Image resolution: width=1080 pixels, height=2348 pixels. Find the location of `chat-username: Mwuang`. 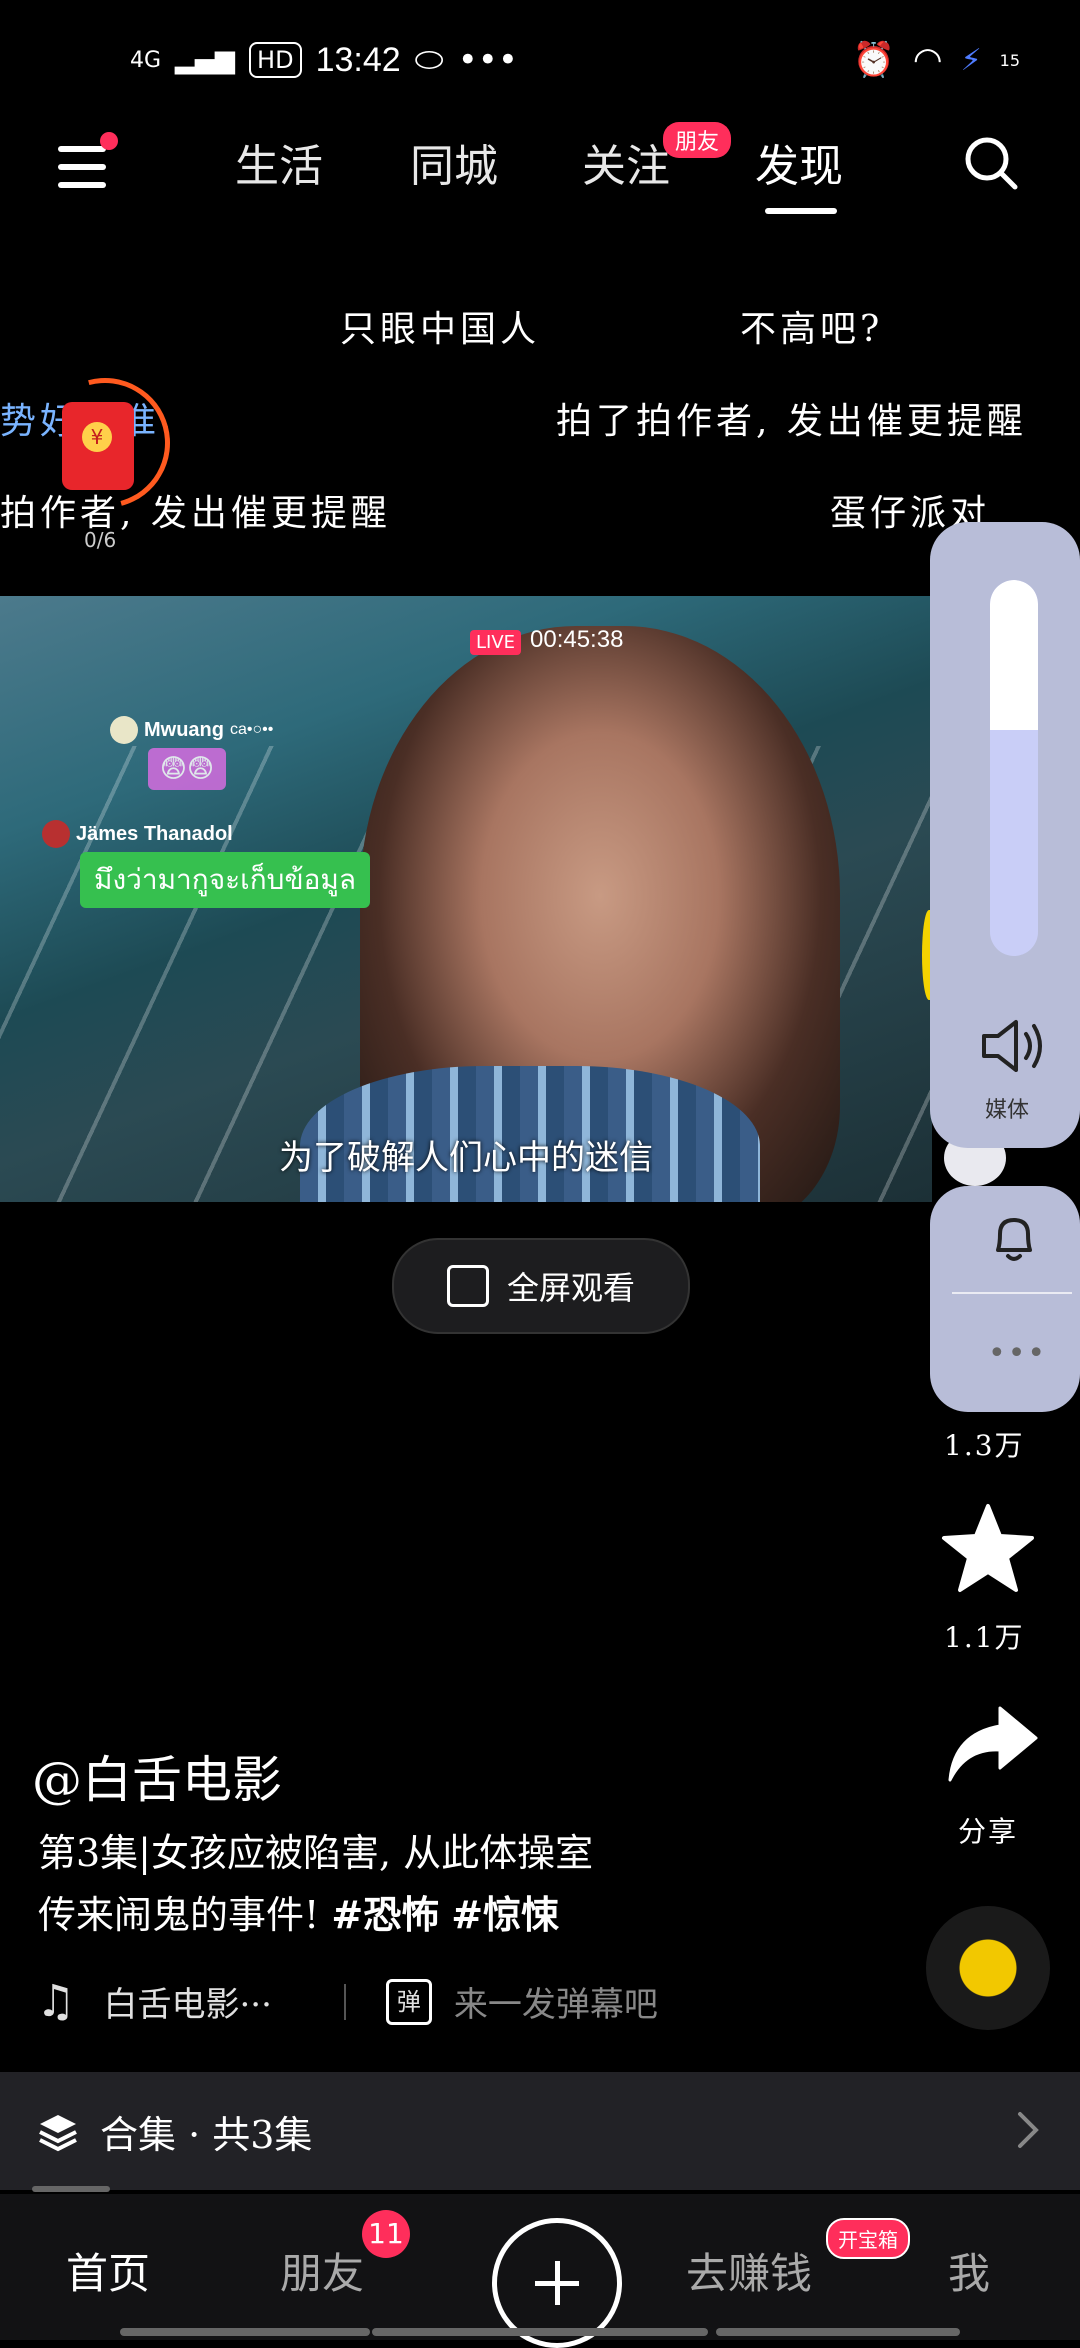

chat-username: Mwuang is located at coordinates (184, 729).